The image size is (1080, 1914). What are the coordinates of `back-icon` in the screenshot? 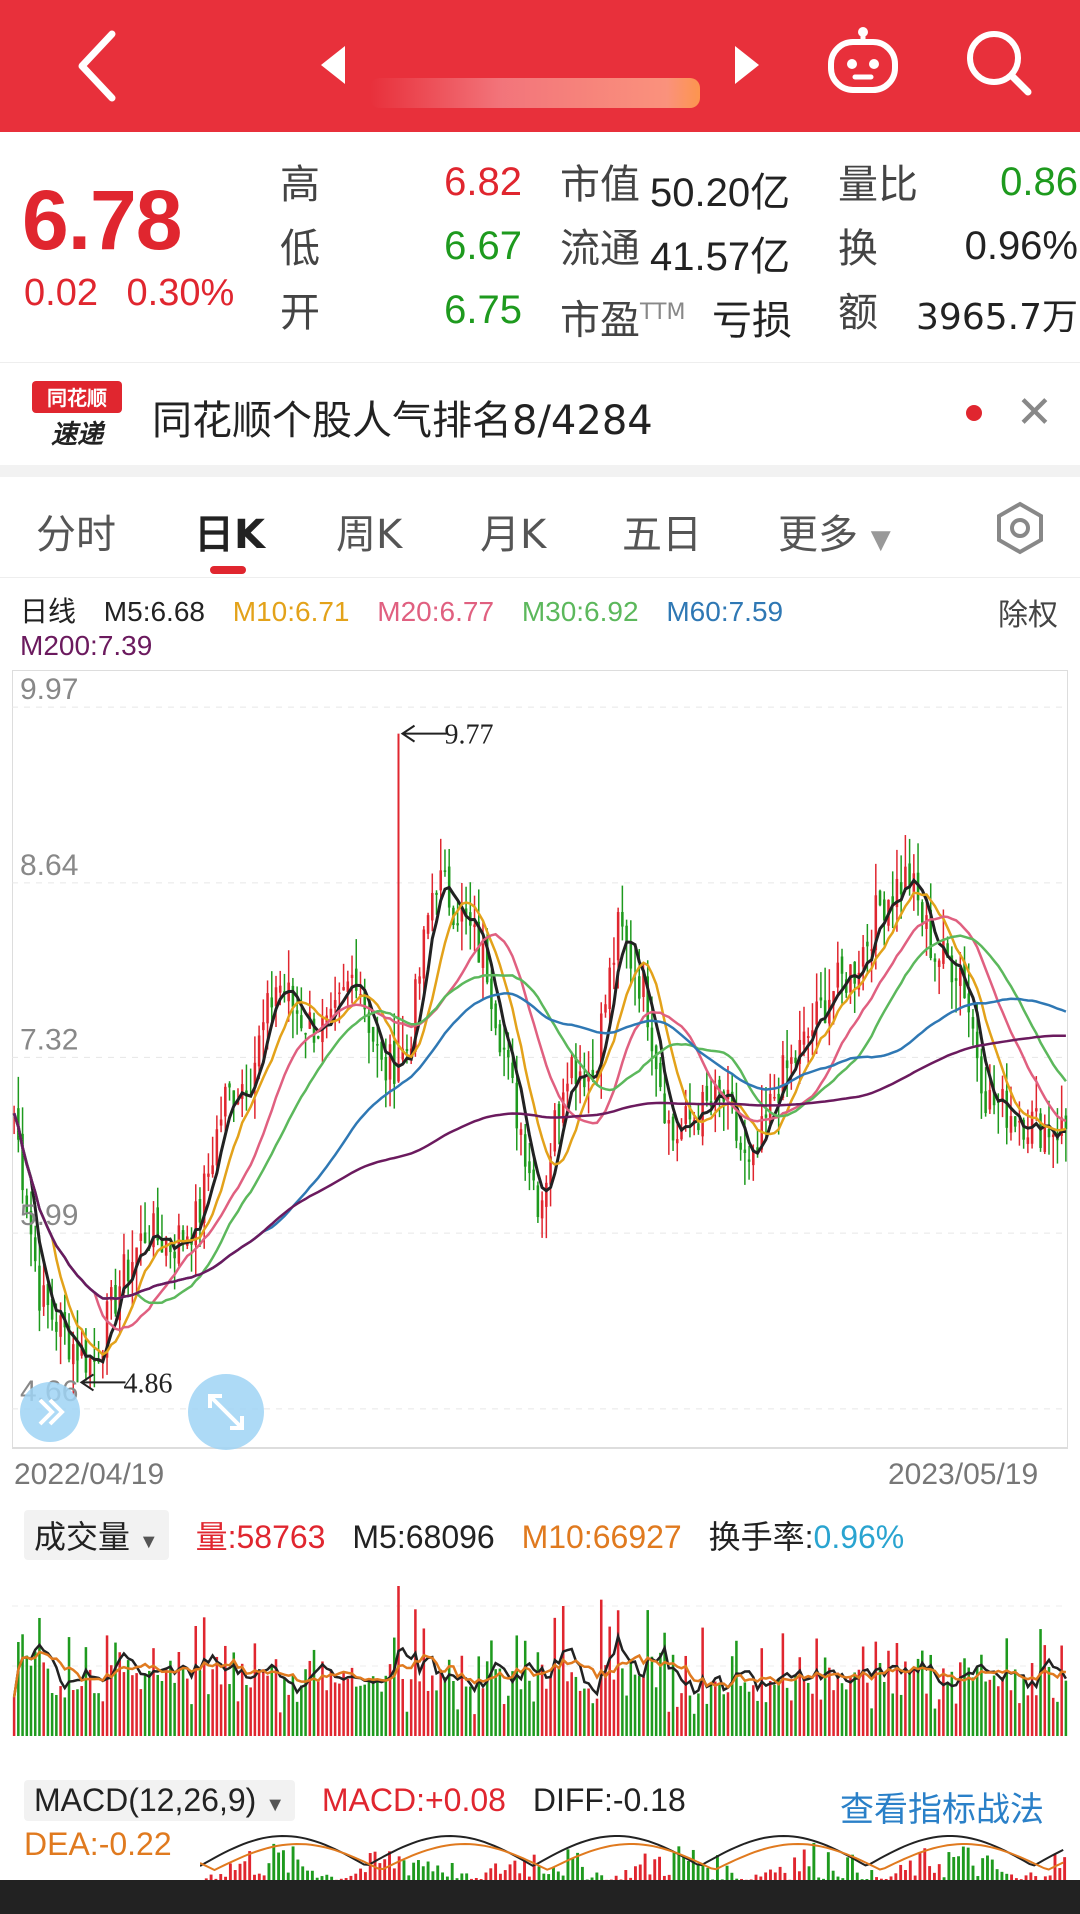 It's located at (100, 66).